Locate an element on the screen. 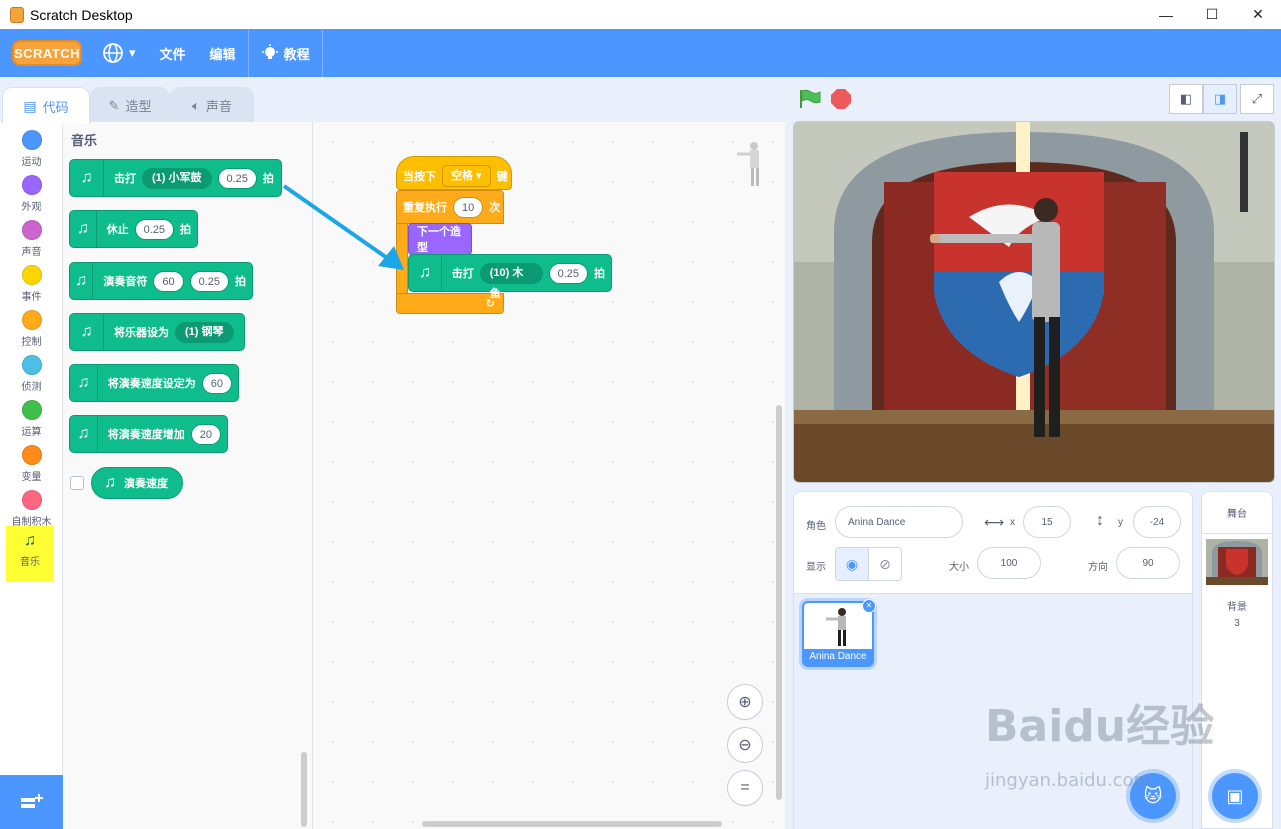 Image resolution: width=1281 pixels, height=829 pixels. instrument-dropdown: (1) 钢琴 is located at coordinates (204, 332).